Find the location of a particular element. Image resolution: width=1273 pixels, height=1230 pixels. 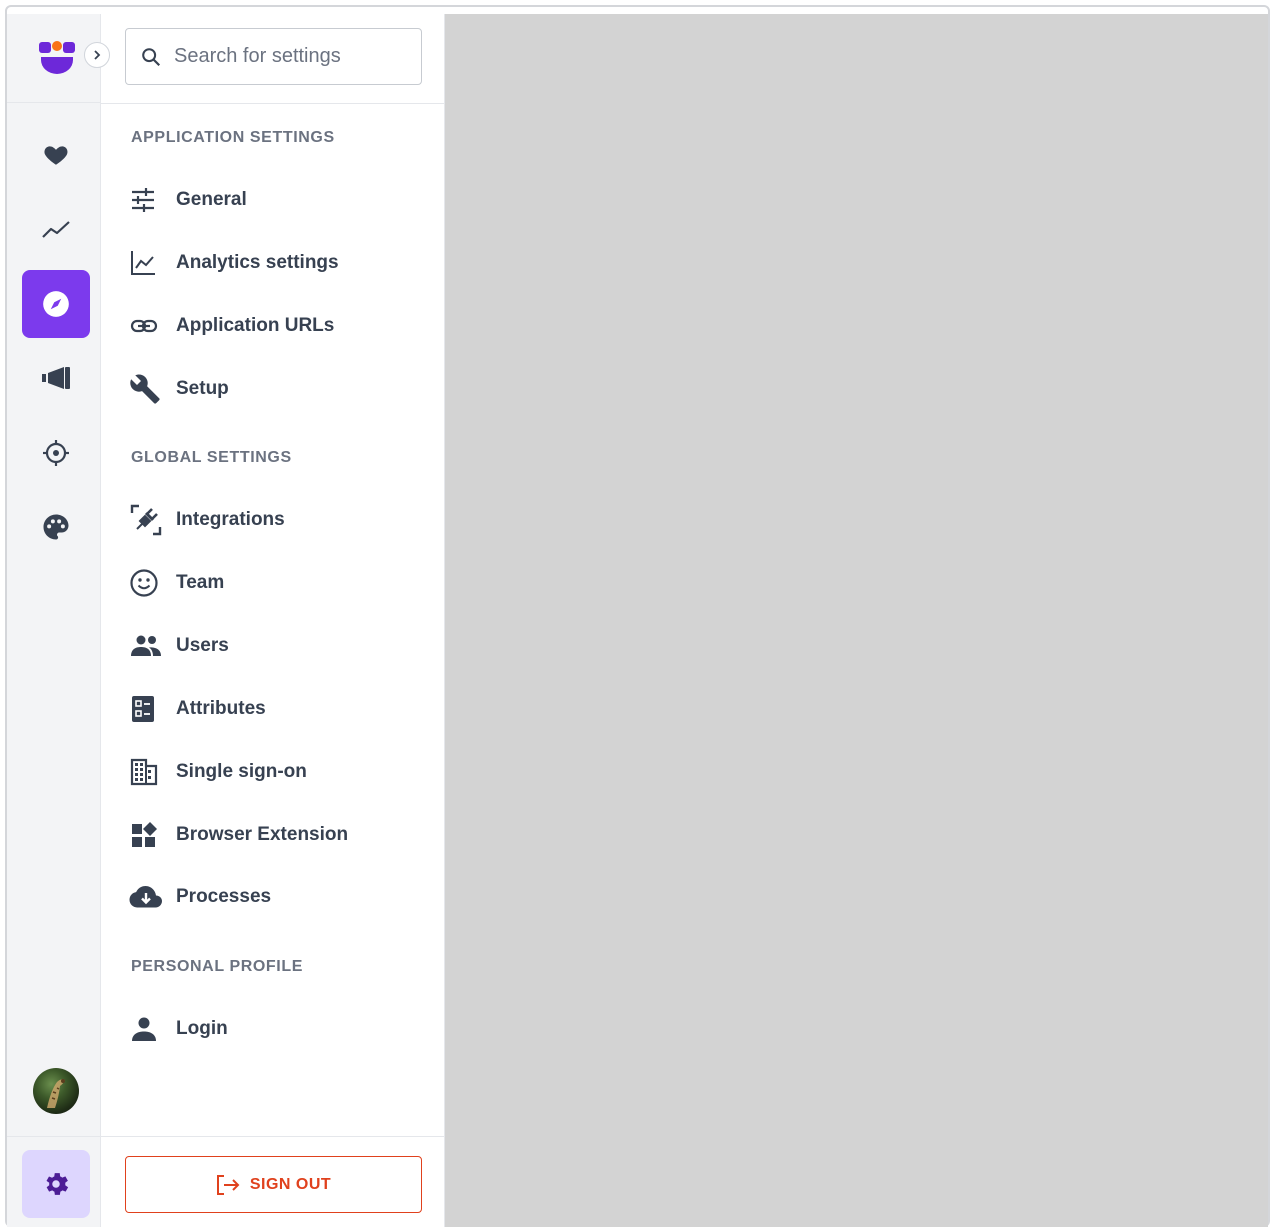

megaphone-icon is located at coordinates (56, 378).